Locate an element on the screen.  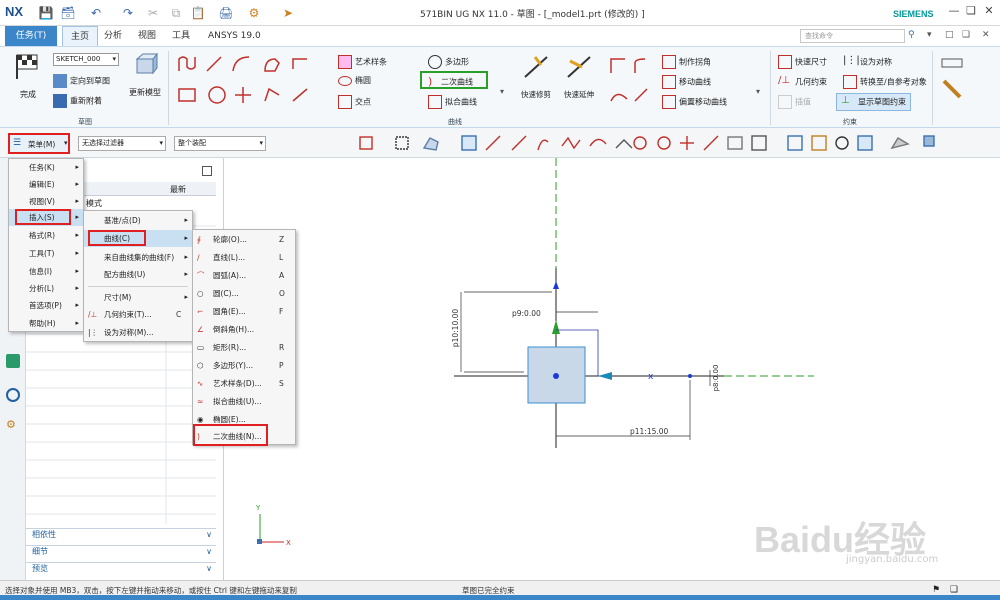
reattach-button: 重新附着 is located at coordinates (77, 101).